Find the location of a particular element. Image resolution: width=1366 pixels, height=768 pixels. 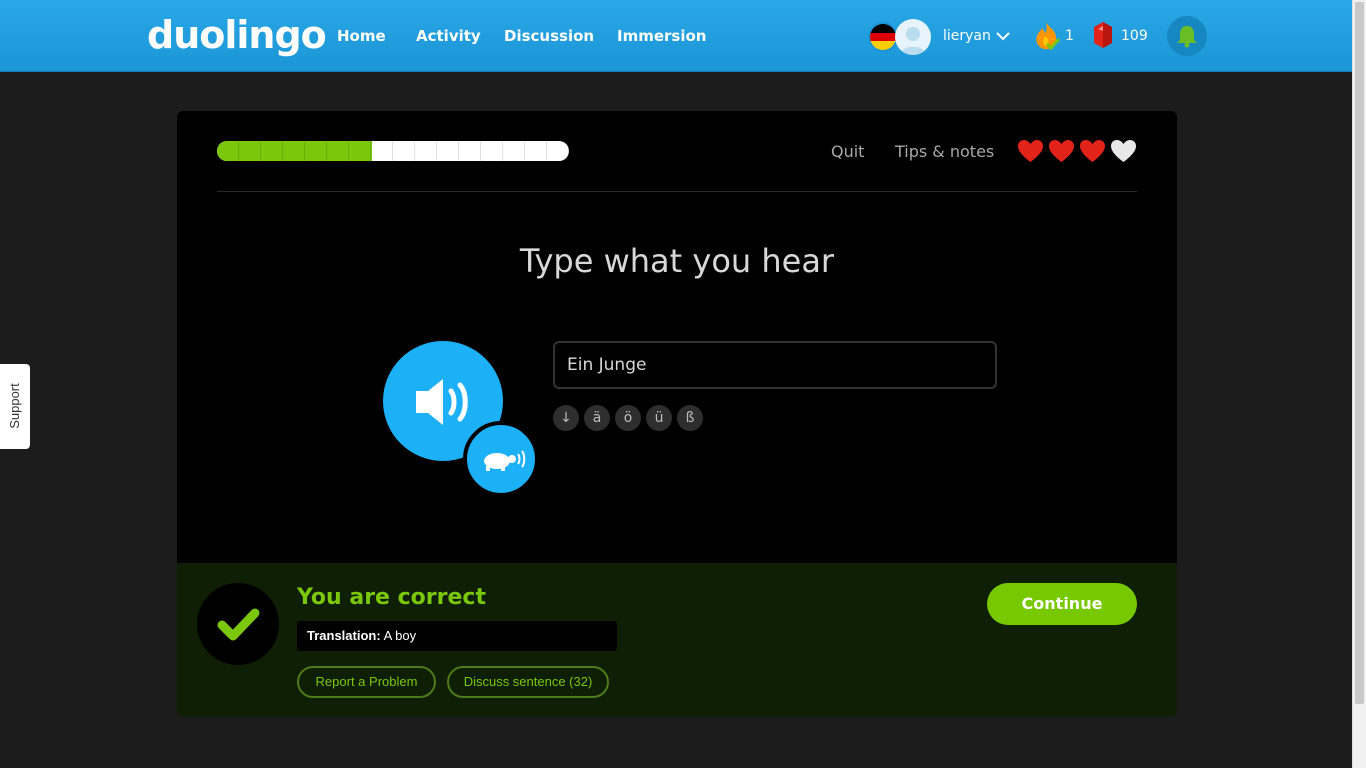

quit-link: Quit is located at coordinates (847, 152).